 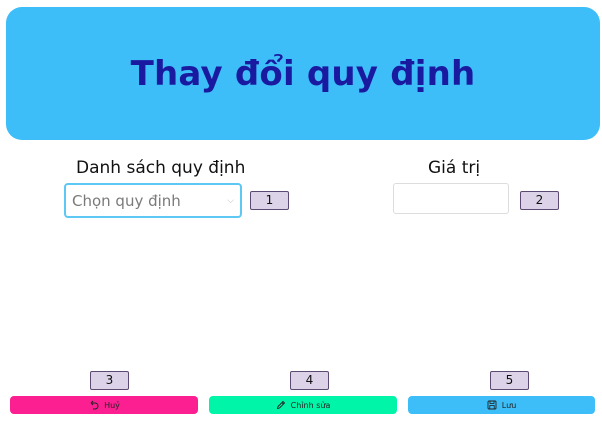 I want to click on rules-select: Chọn quy định ⌵, so click(x=153, y=200).